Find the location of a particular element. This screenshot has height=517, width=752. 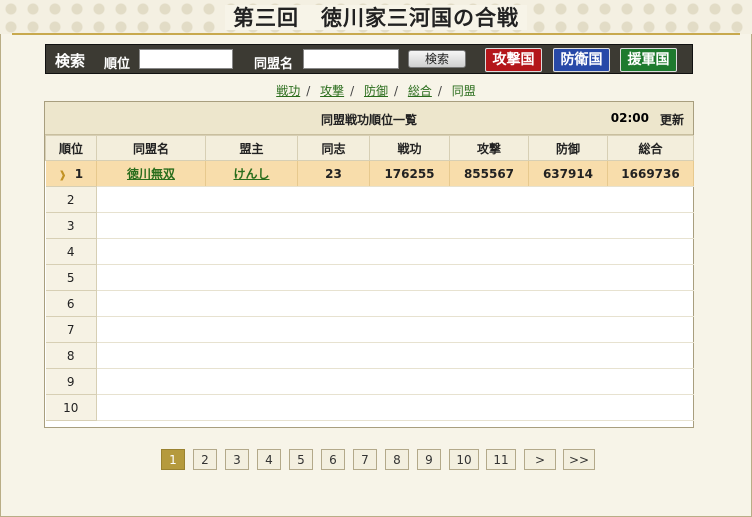

col-total: 総合 is located at coordinates (650, 148).